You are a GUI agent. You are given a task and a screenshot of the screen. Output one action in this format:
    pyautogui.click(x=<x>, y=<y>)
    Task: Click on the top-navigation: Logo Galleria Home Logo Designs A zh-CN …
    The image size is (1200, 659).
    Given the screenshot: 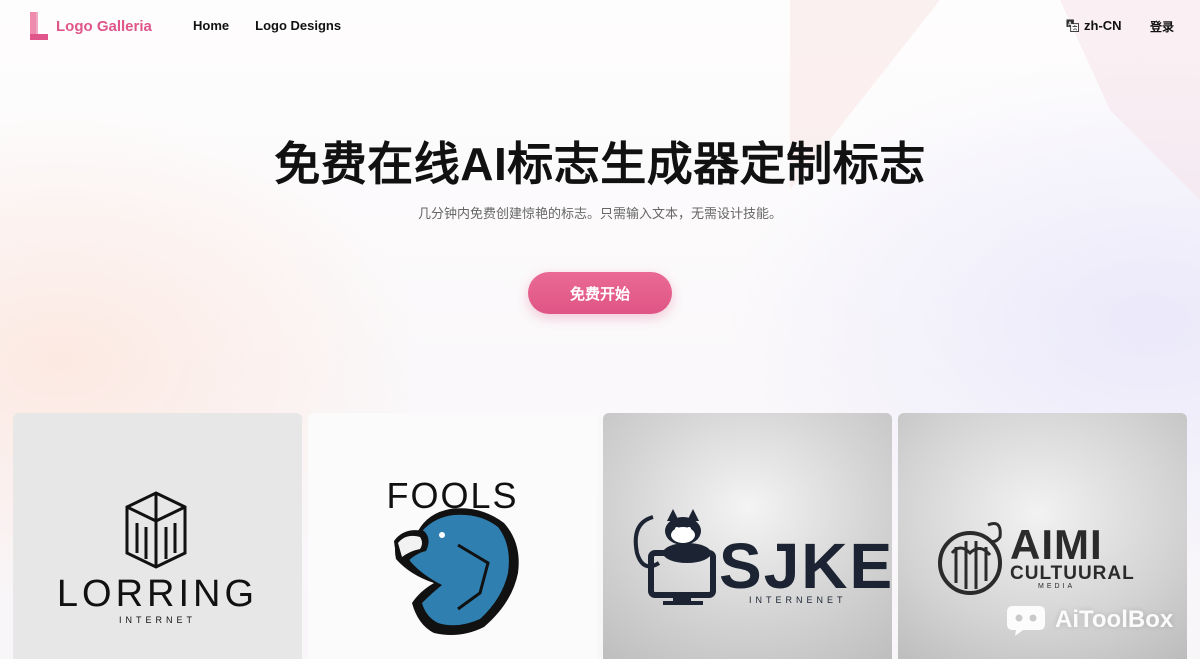 What is the action you would take?
    pyautogui.click(x=600, y=26)
    